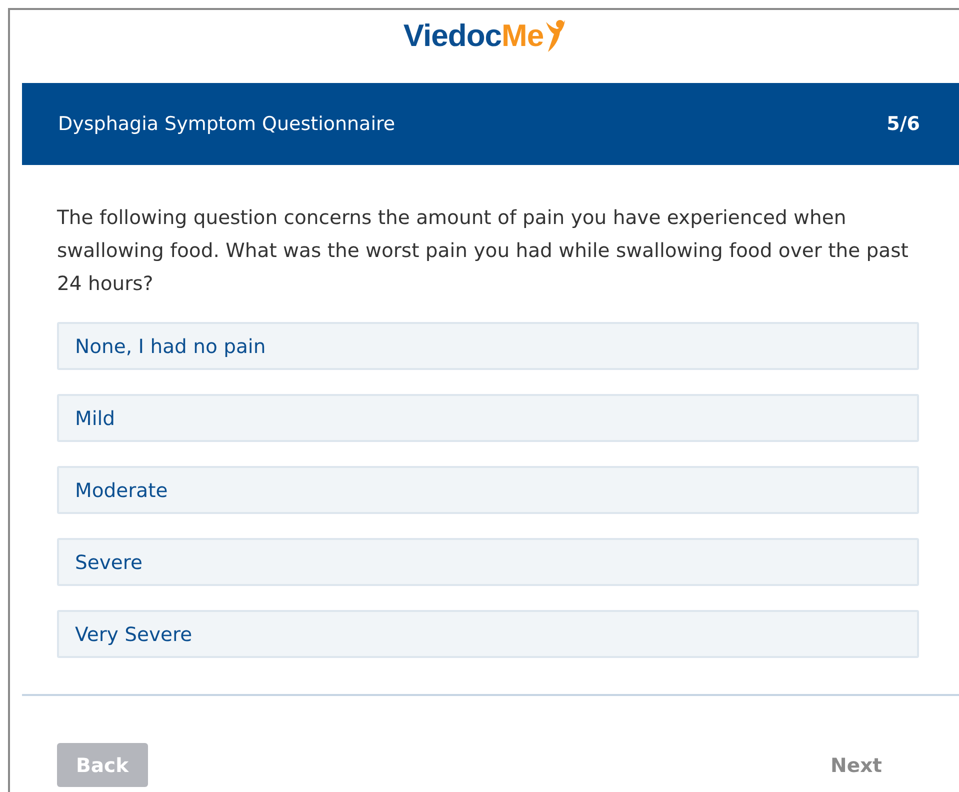 This screenshot has height=792, width=959. I want to click on figure-icon, so click(555, 36).